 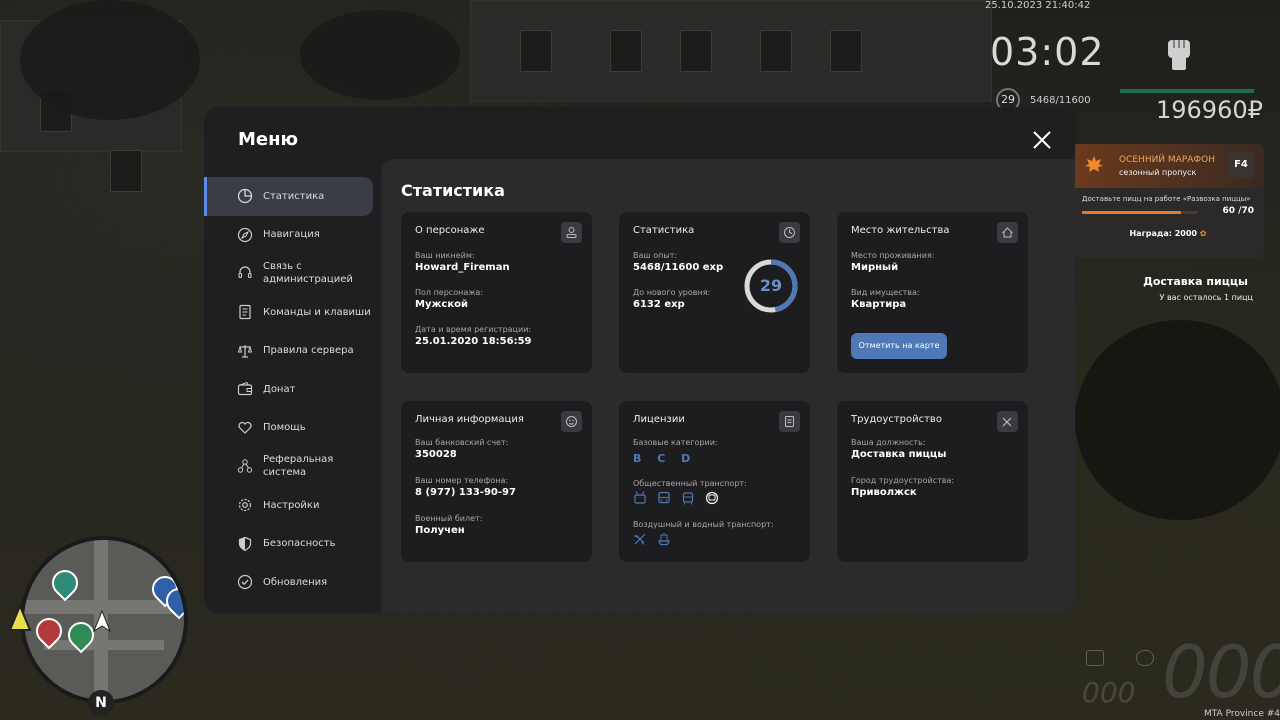 I want to click on sidebar-item-label: Донат, so click(x=279, y=389).